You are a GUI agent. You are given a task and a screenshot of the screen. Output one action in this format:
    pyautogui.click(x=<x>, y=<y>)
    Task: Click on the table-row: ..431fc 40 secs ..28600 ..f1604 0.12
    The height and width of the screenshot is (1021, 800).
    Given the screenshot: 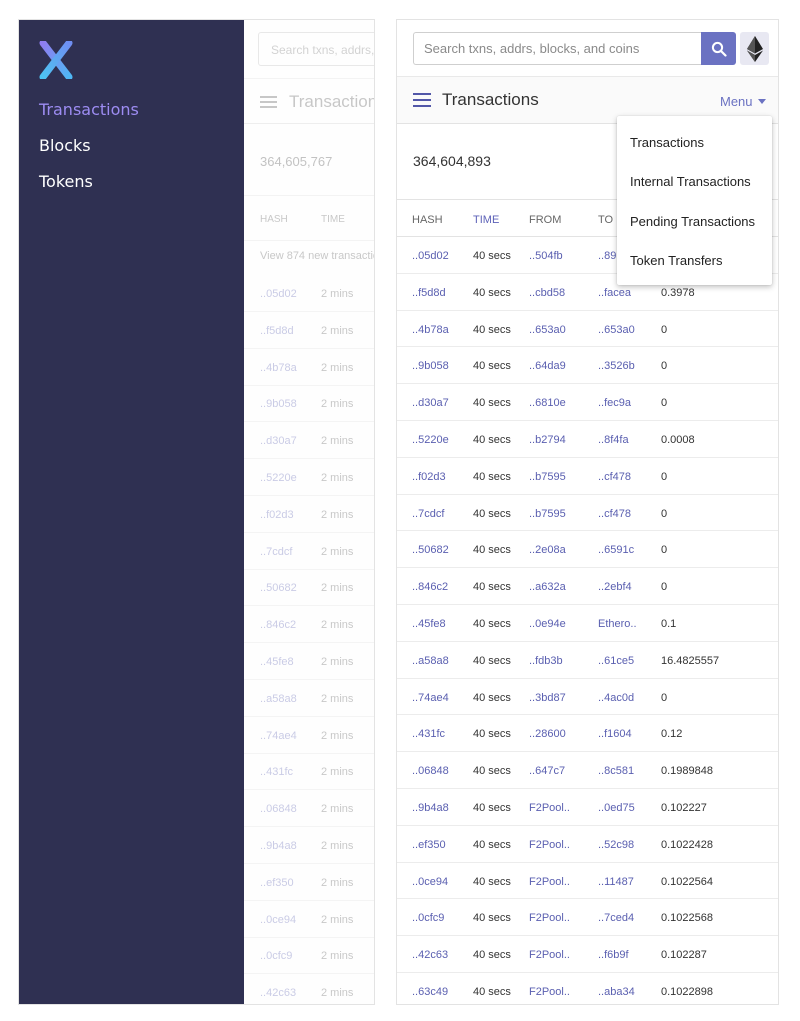 What is the action you would take?
    pyautogui.click(x=587, y=734)
    